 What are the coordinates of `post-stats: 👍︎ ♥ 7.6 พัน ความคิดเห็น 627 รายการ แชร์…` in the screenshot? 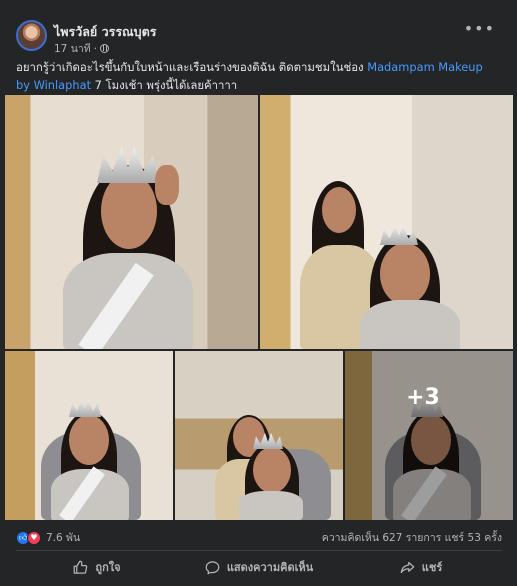 It's located at (259, 536).